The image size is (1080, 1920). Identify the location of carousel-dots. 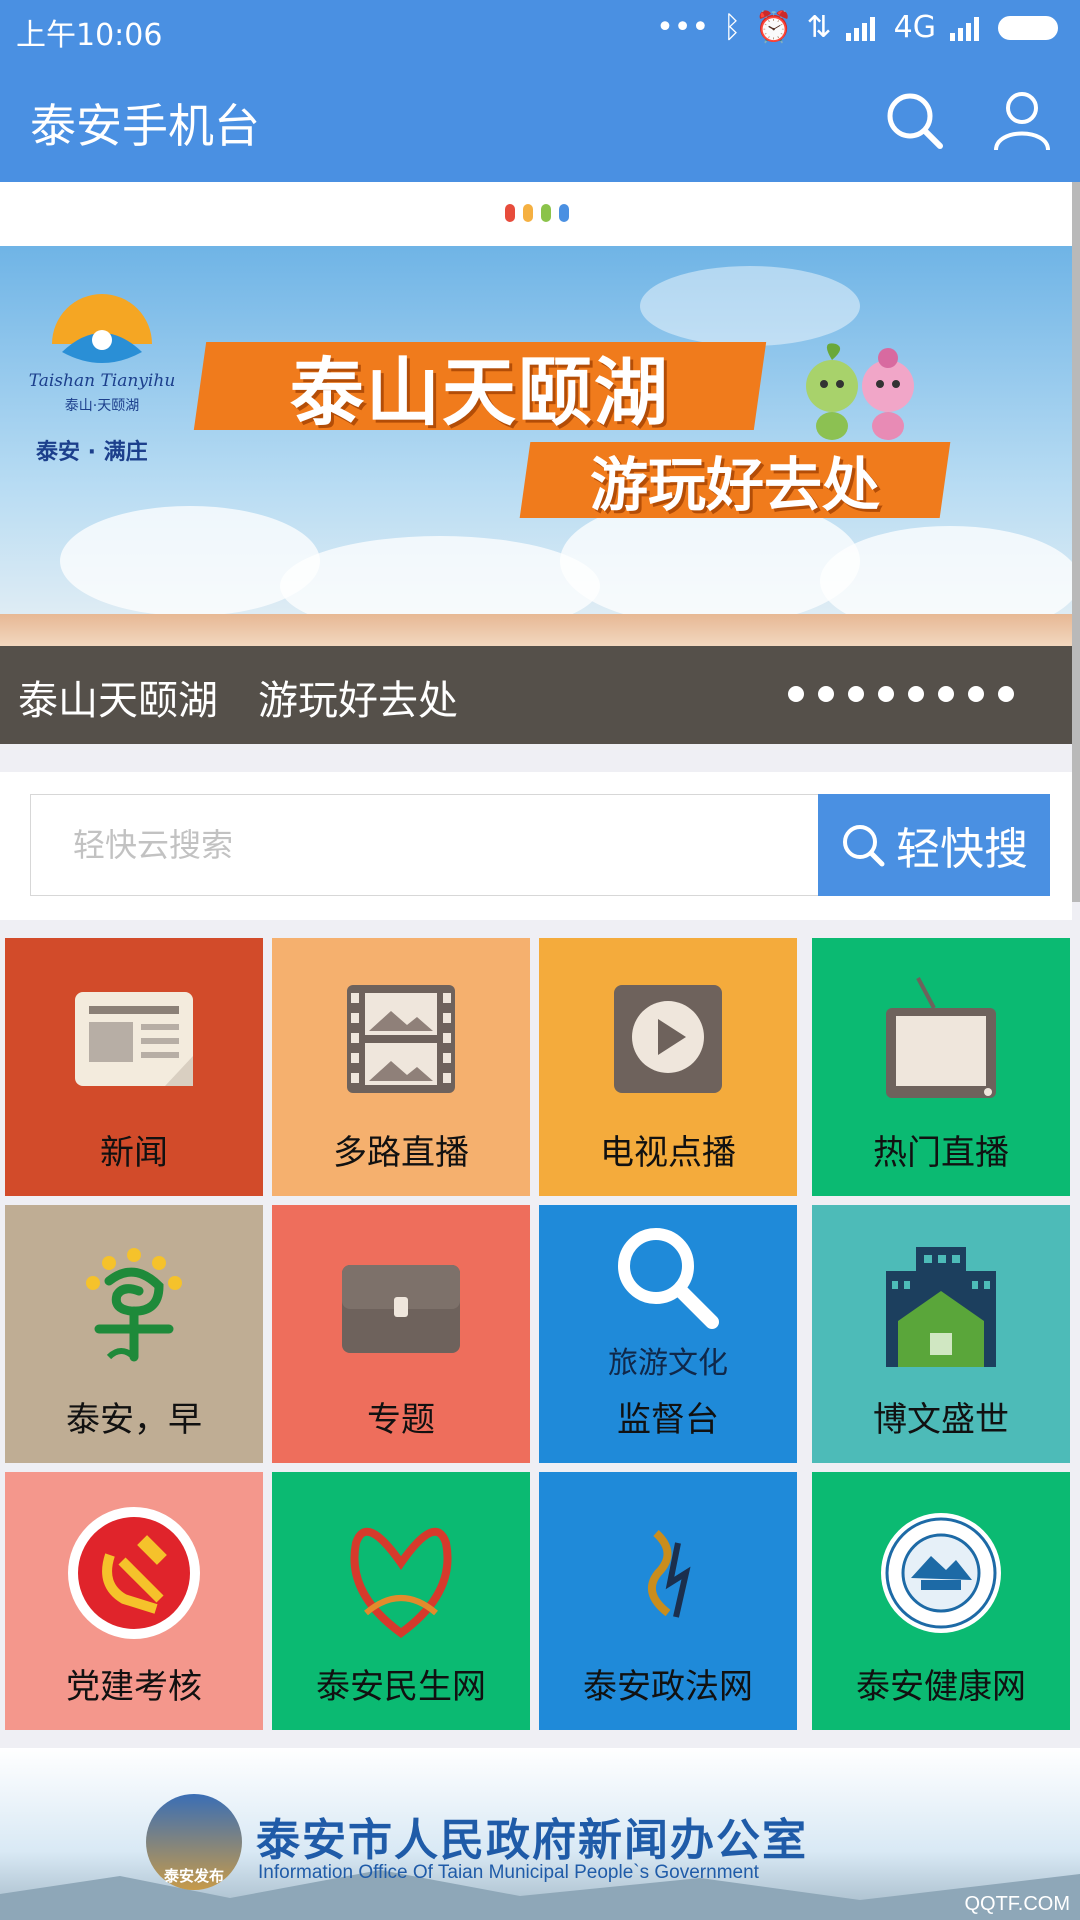
(901, 694).